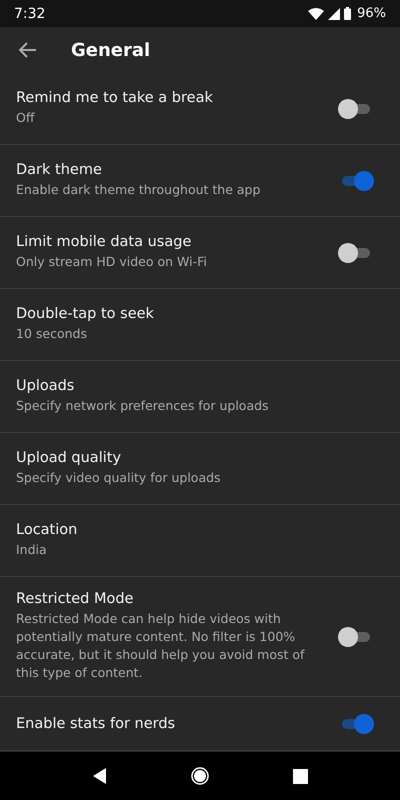 This screenshot has height=800, width=400. Describe the element at coordinates (300, 776) in the screenshot. I see `recents-icon` at that location.